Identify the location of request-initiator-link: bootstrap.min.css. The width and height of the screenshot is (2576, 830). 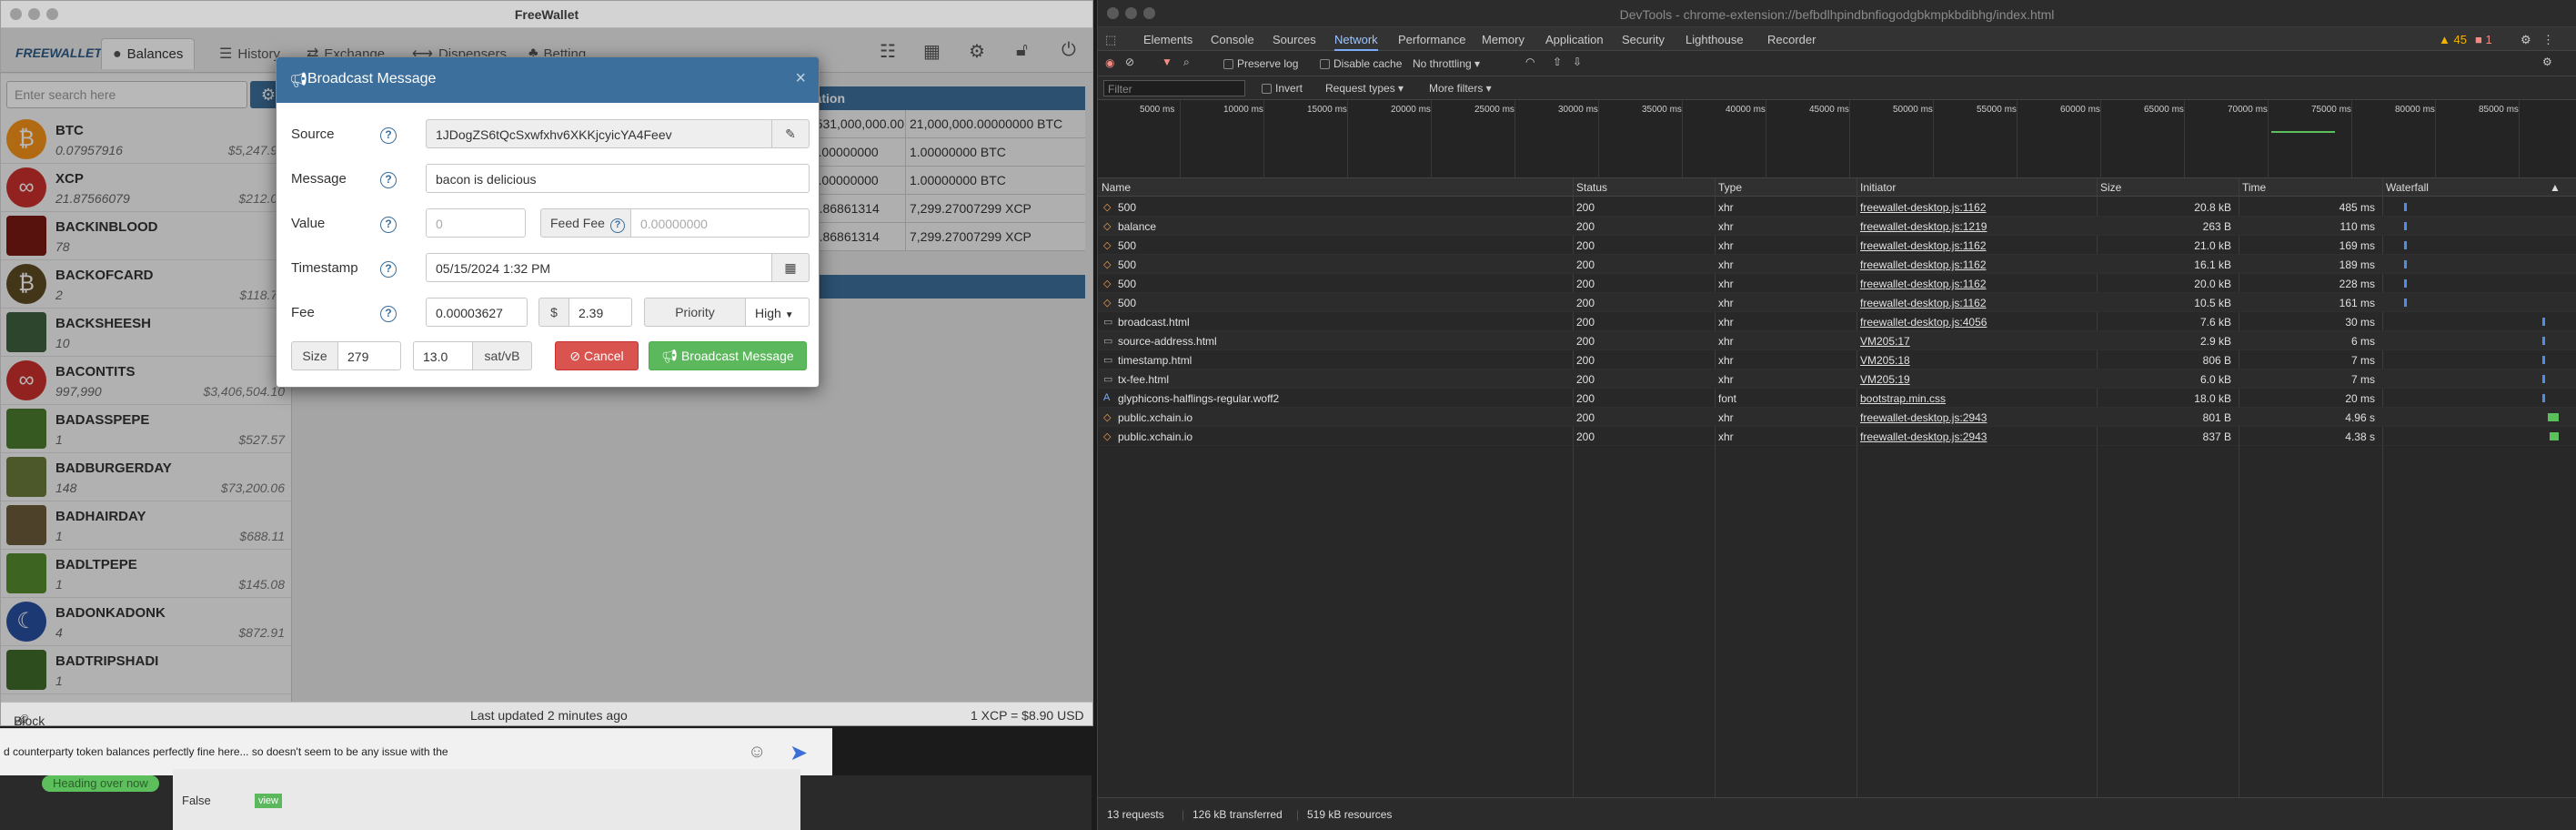
(1903, 398).